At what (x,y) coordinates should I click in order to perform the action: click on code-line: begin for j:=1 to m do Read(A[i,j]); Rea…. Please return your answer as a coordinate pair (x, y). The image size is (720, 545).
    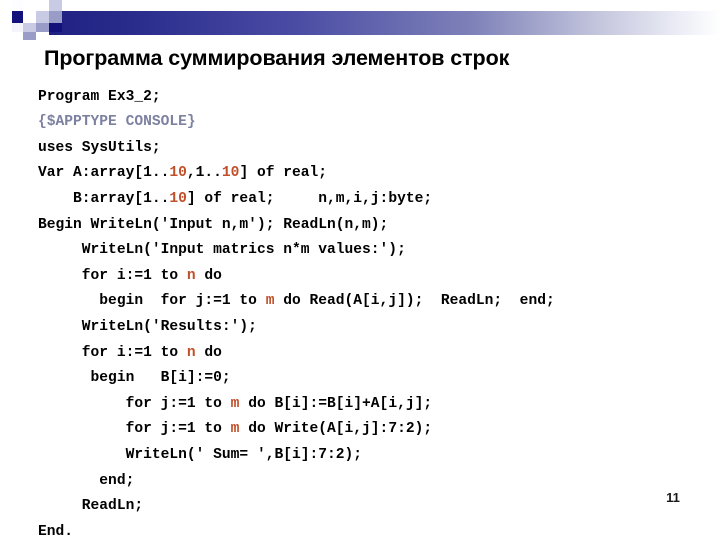
    Looking at the image, I should click on (296, 301).